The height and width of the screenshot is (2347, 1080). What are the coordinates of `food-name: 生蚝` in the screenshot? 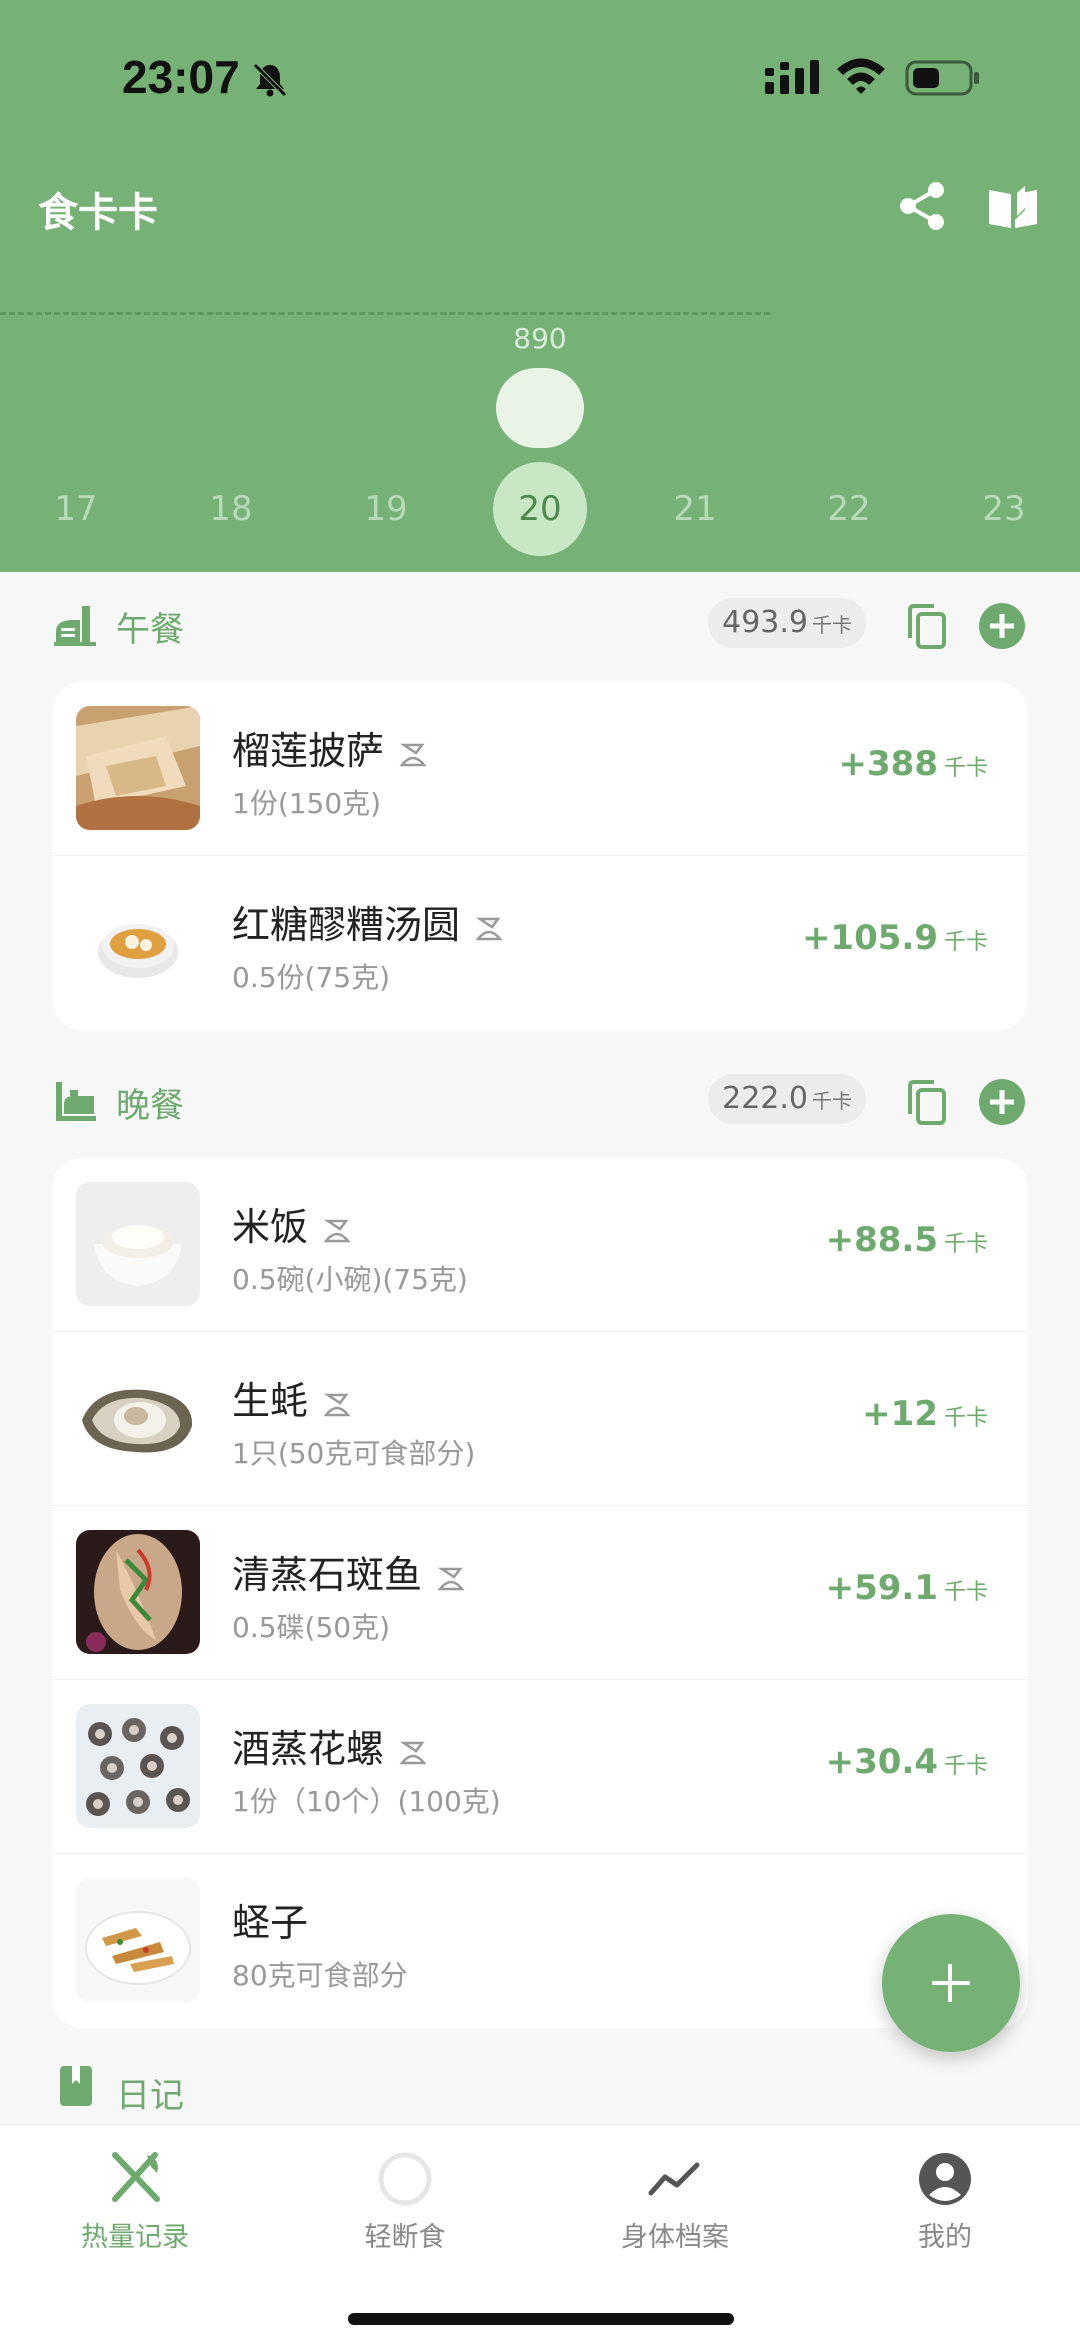 It's located at (292, 1397).